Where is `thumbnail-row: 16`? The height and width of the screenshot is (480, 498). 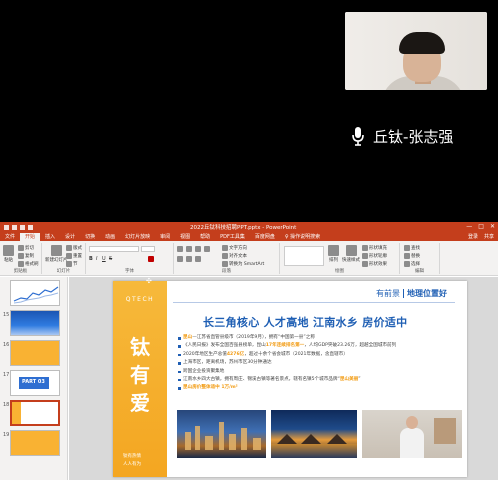 thumbnail-row: 16 is located at coordinates (33, 354).